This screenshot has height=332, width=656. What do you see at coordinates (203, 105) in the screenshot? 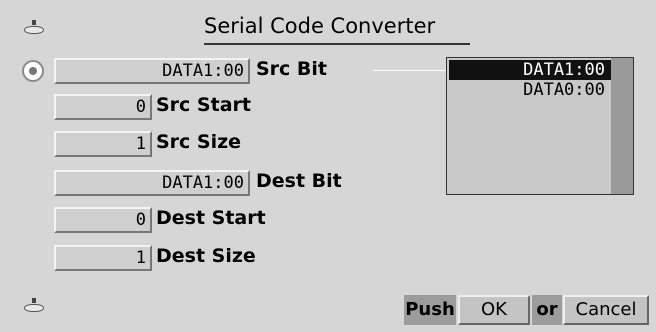
I see `src-start-label: Src Start` at bounding box center [203, 105].